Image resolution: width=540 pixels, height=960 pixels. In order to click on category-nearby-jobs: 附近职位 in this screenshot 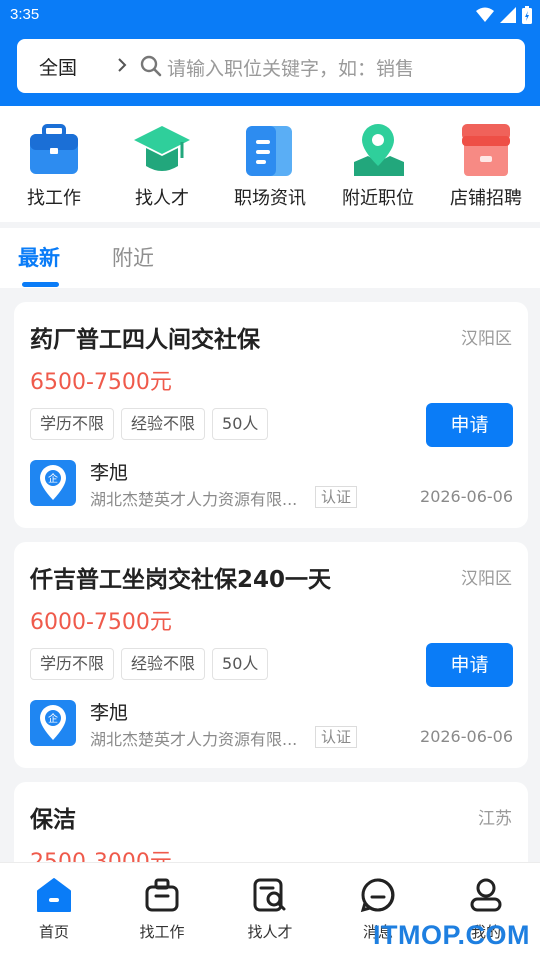, I will do `click(378, 164)`.